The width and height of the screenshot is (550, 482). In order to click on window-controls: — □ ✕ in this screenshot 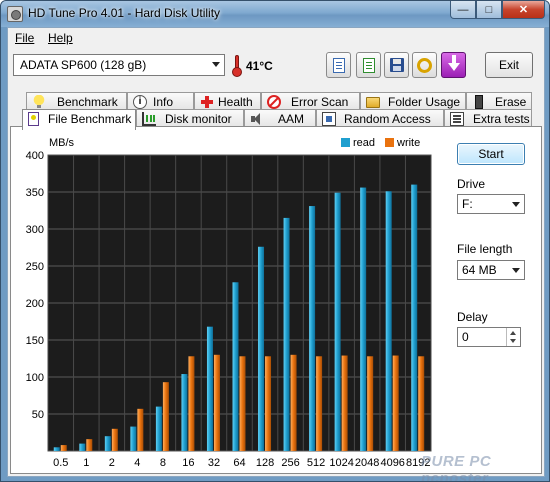, I will do `click(497, 10)`.